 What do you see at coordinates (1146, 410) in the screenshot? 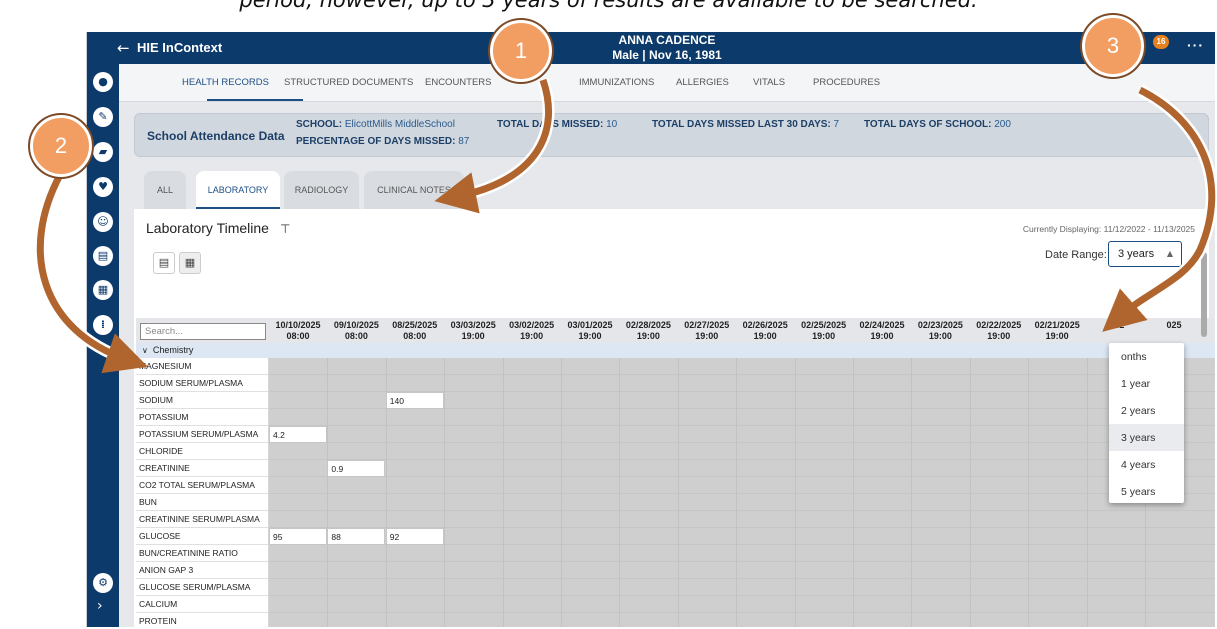
I see `dropdown-option: 2 years` at bounding box center [1146, 410].